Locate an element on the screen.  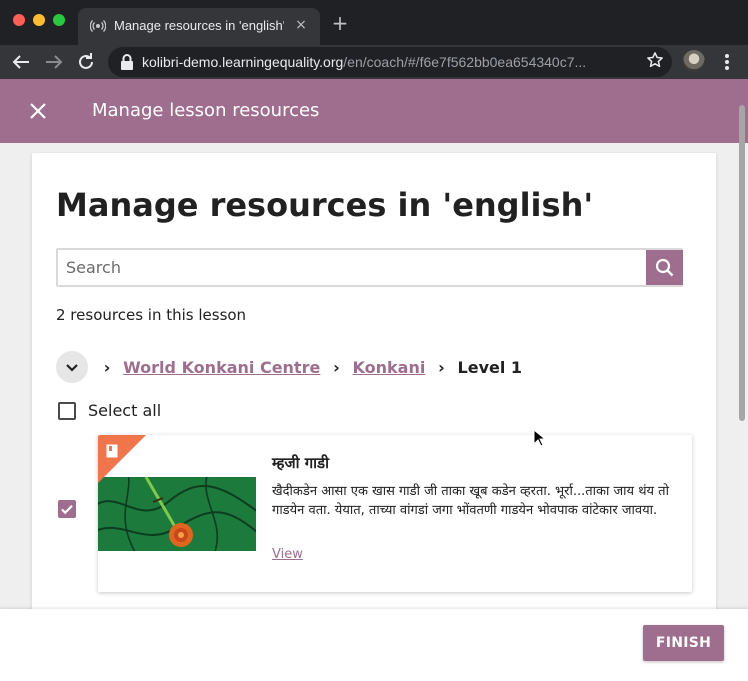
mouse-cursor-icon is located at coordinates (540, 437).